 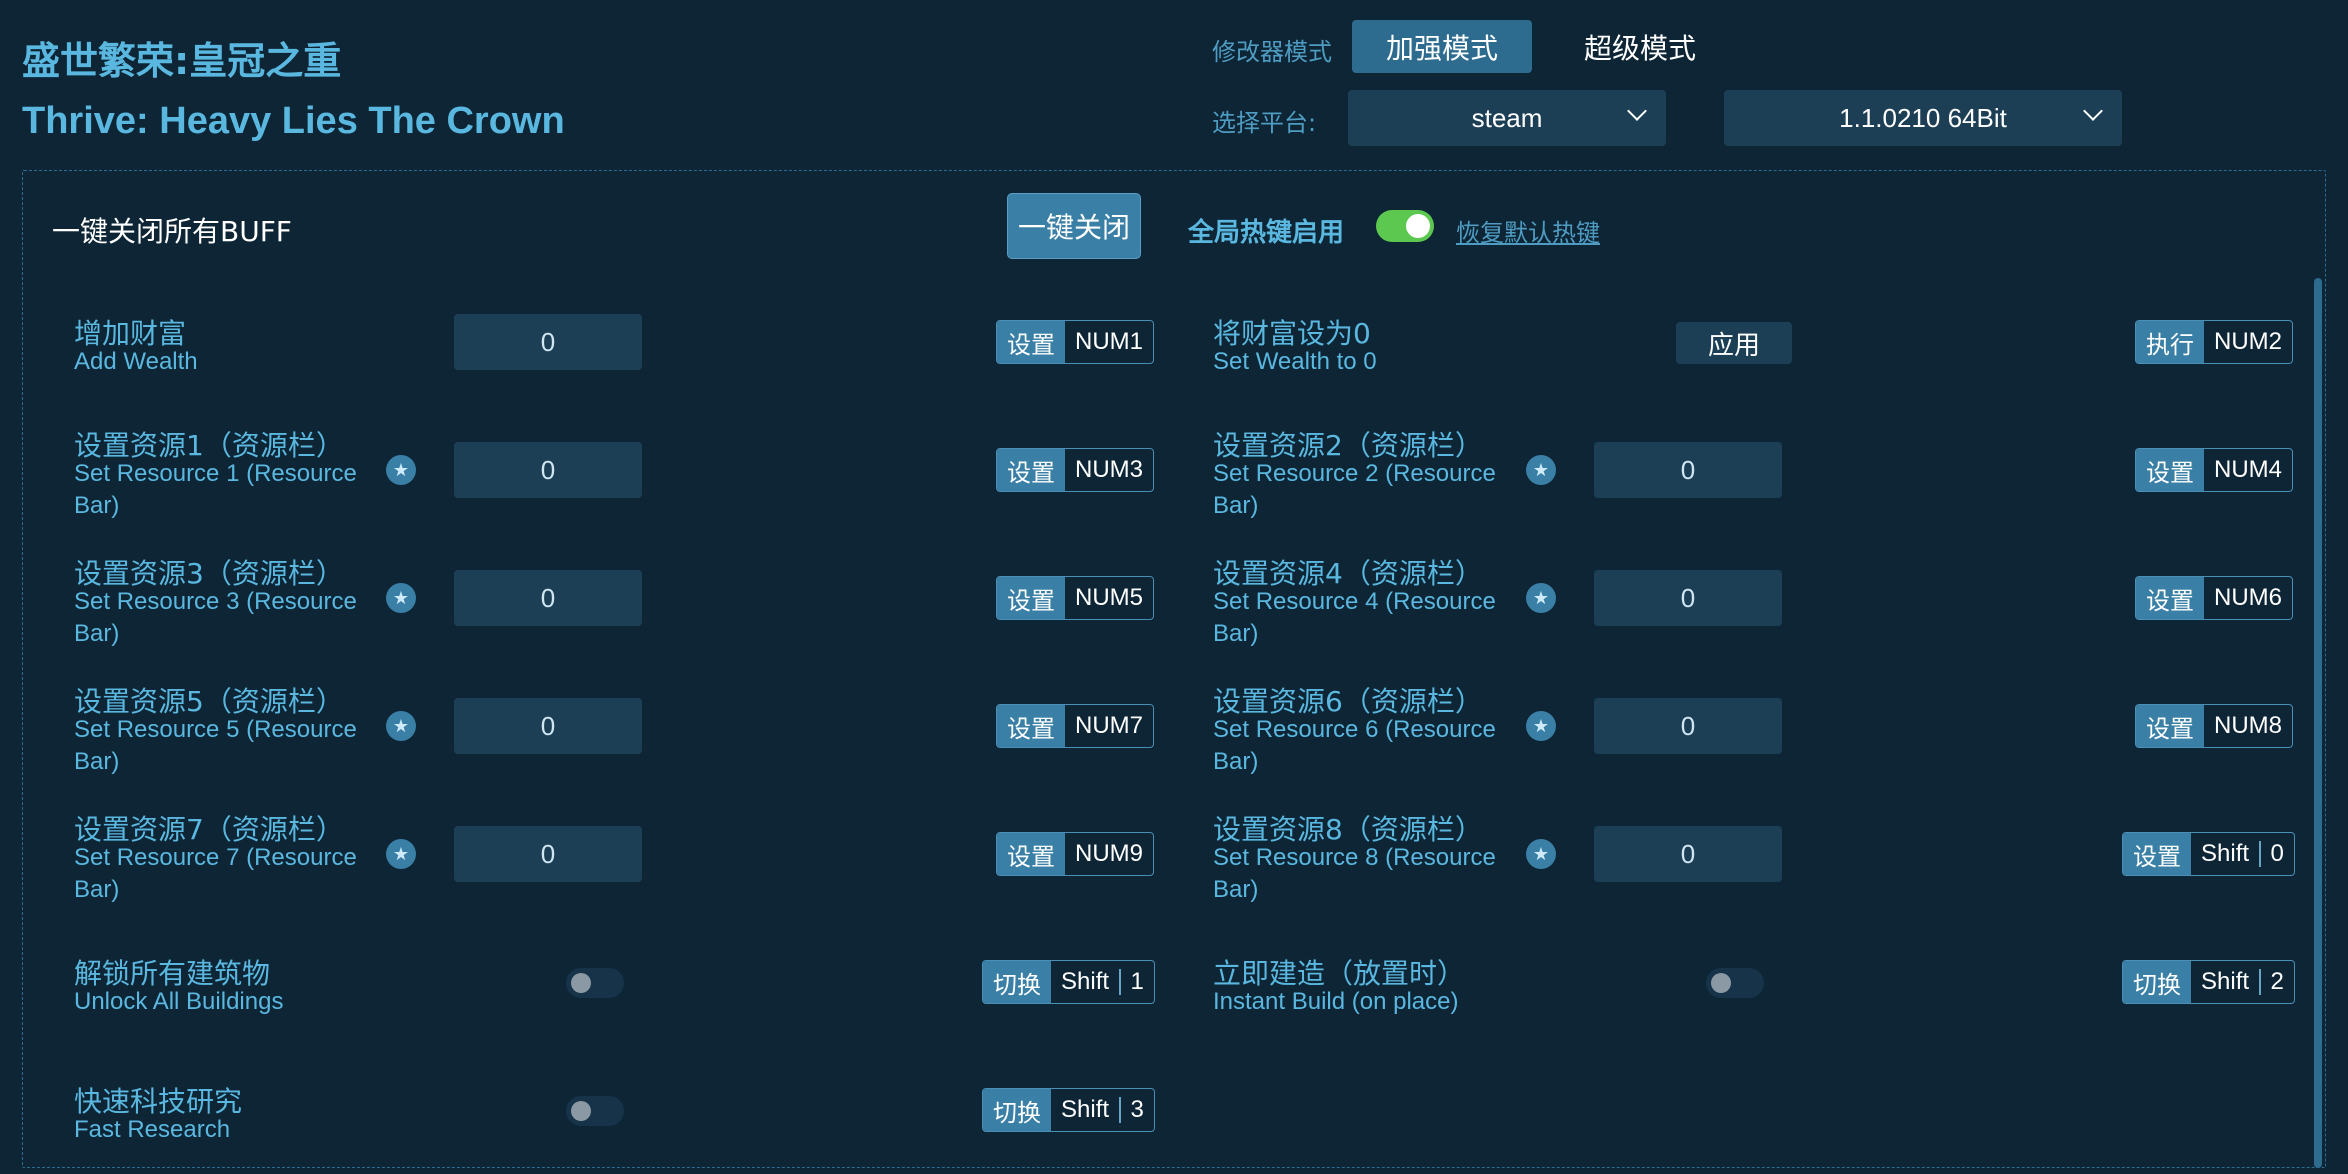 I want to click on hotkey-key: NUM5, so click(x=1109, y=597).